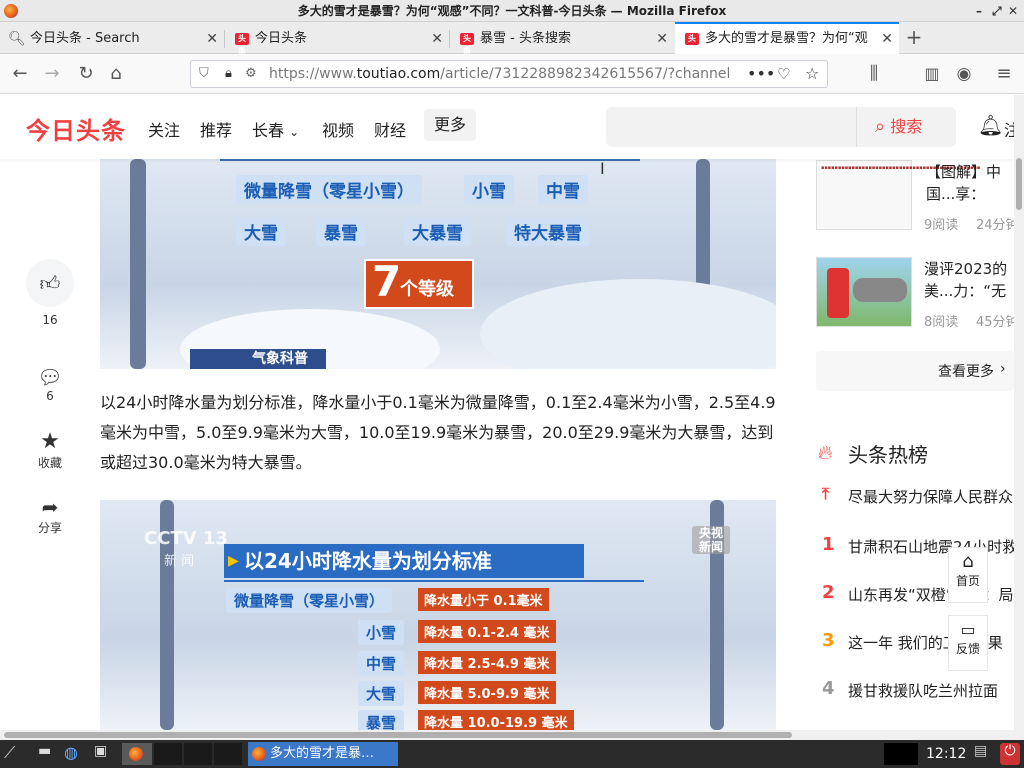 The height and width of the screenshot is (768, 1024). I want to click on search-button-label: 搜索, so click(906, 126).